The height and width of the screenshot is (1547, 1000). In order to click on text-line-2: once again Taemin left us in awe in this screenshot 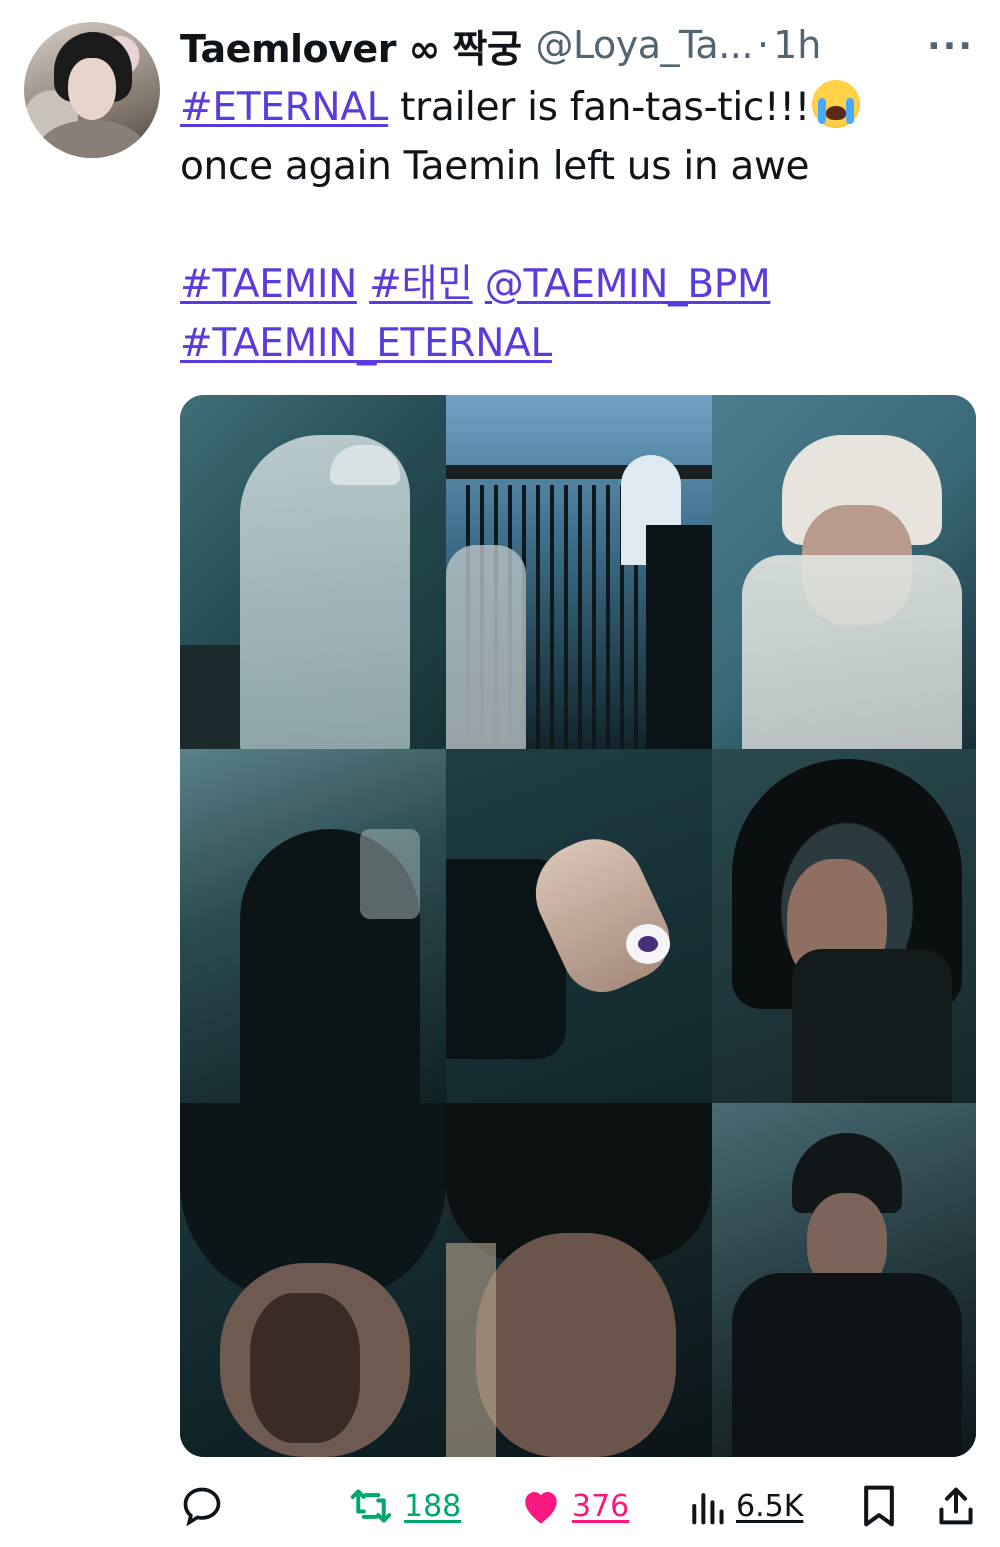, I will do `click(495, 166)`.